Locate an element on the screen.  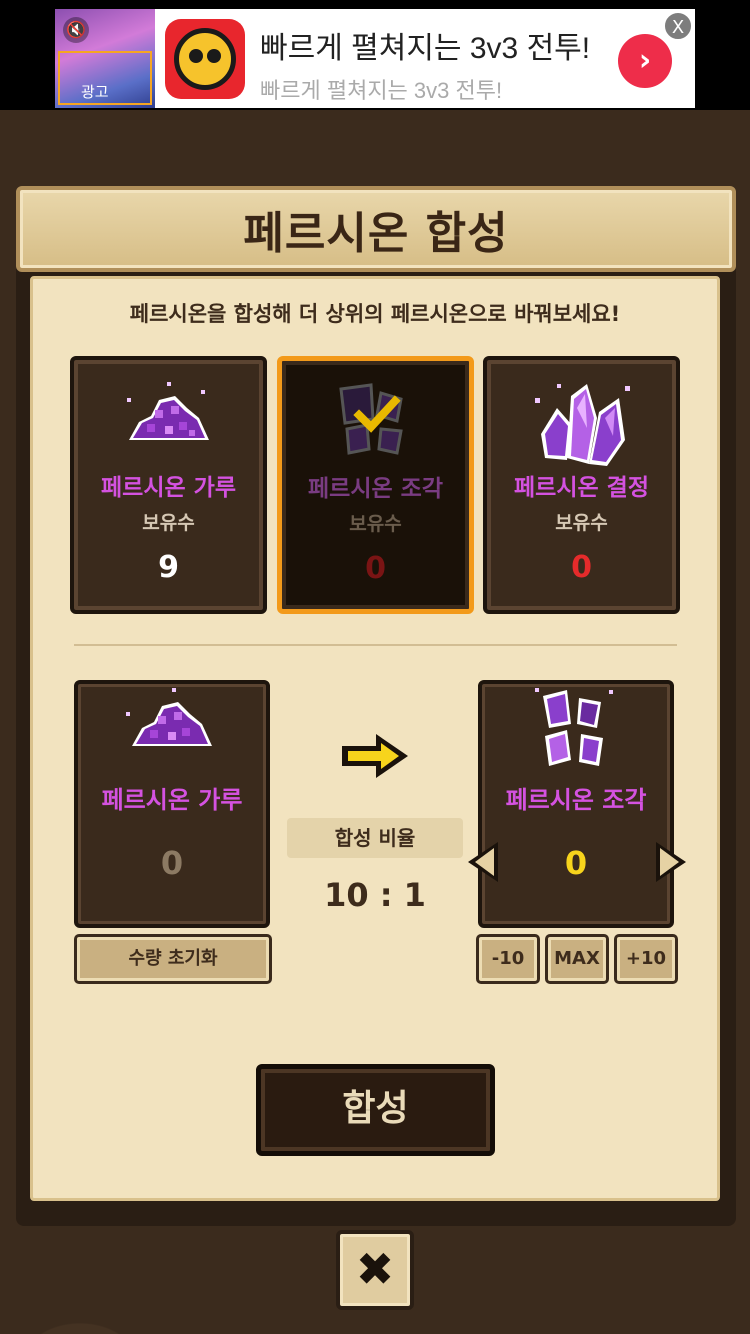
target-slot: 페르시온 조각 0 is located at coordinates (576, 804).